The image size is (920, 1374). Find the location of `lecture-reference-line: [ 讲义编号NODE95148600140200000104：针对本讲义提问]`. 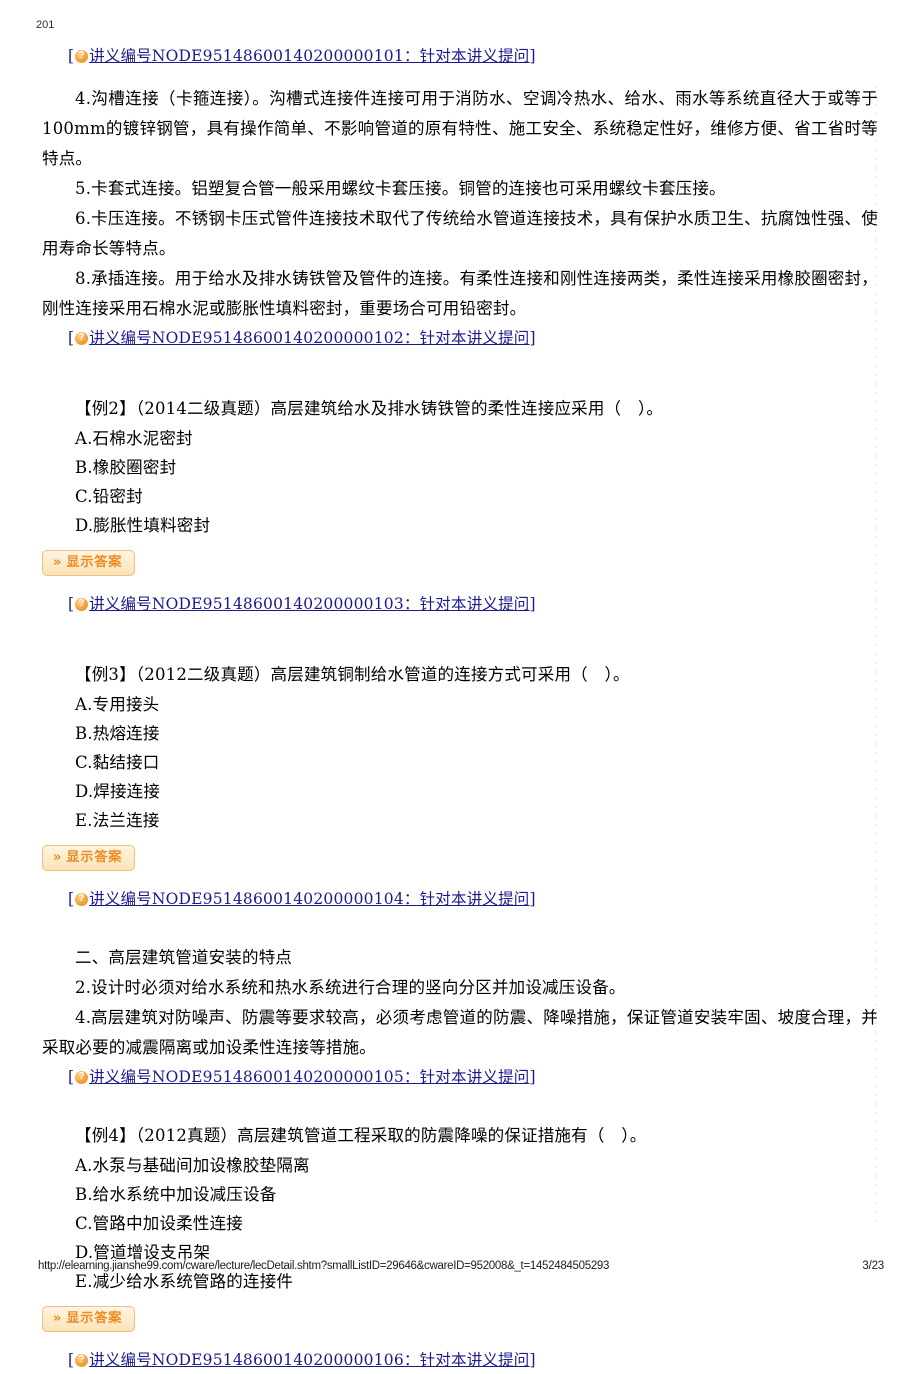

lecture-reference-line: [ 讲义编号NODE95148600140200000104：针对本讲义提问] is located at coordinates (460, 899).